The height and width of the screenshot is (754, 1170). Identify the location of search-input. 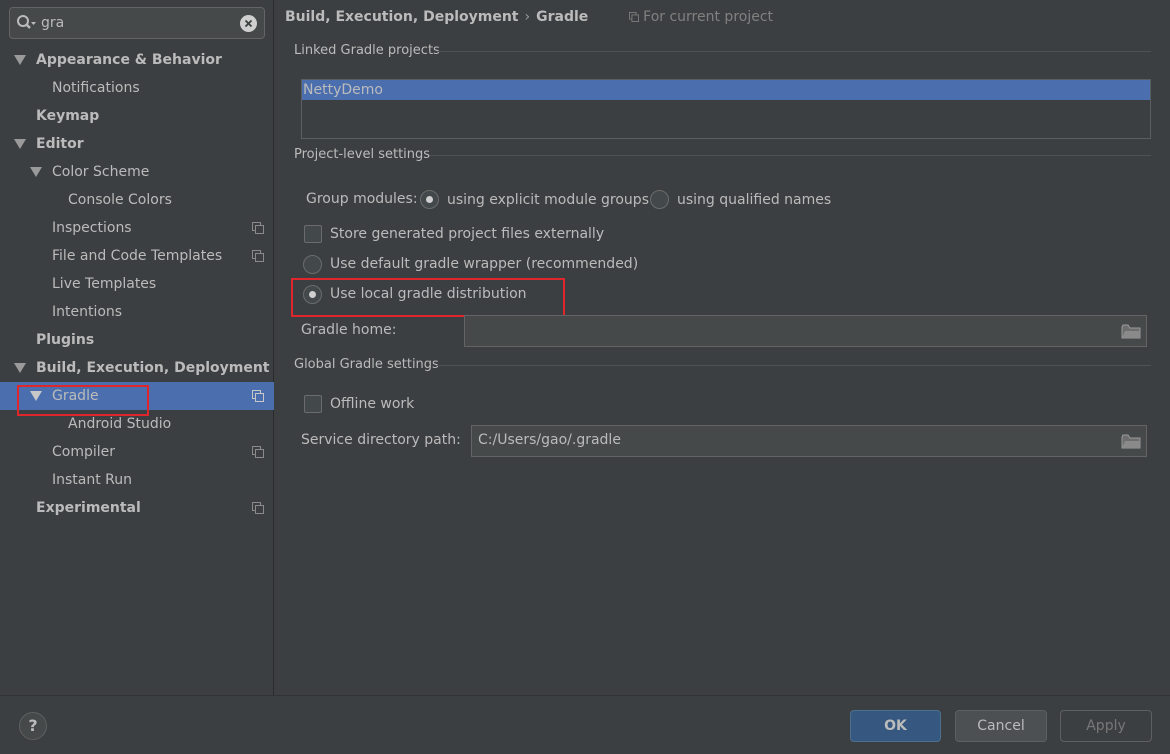
(136, 23).